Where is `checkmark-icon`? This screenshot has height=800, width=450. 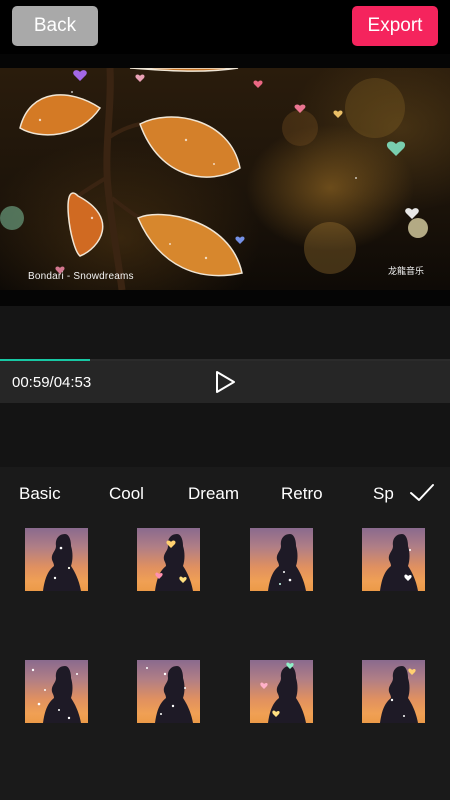 checkmark-icon is located at coordinates (422, 492).